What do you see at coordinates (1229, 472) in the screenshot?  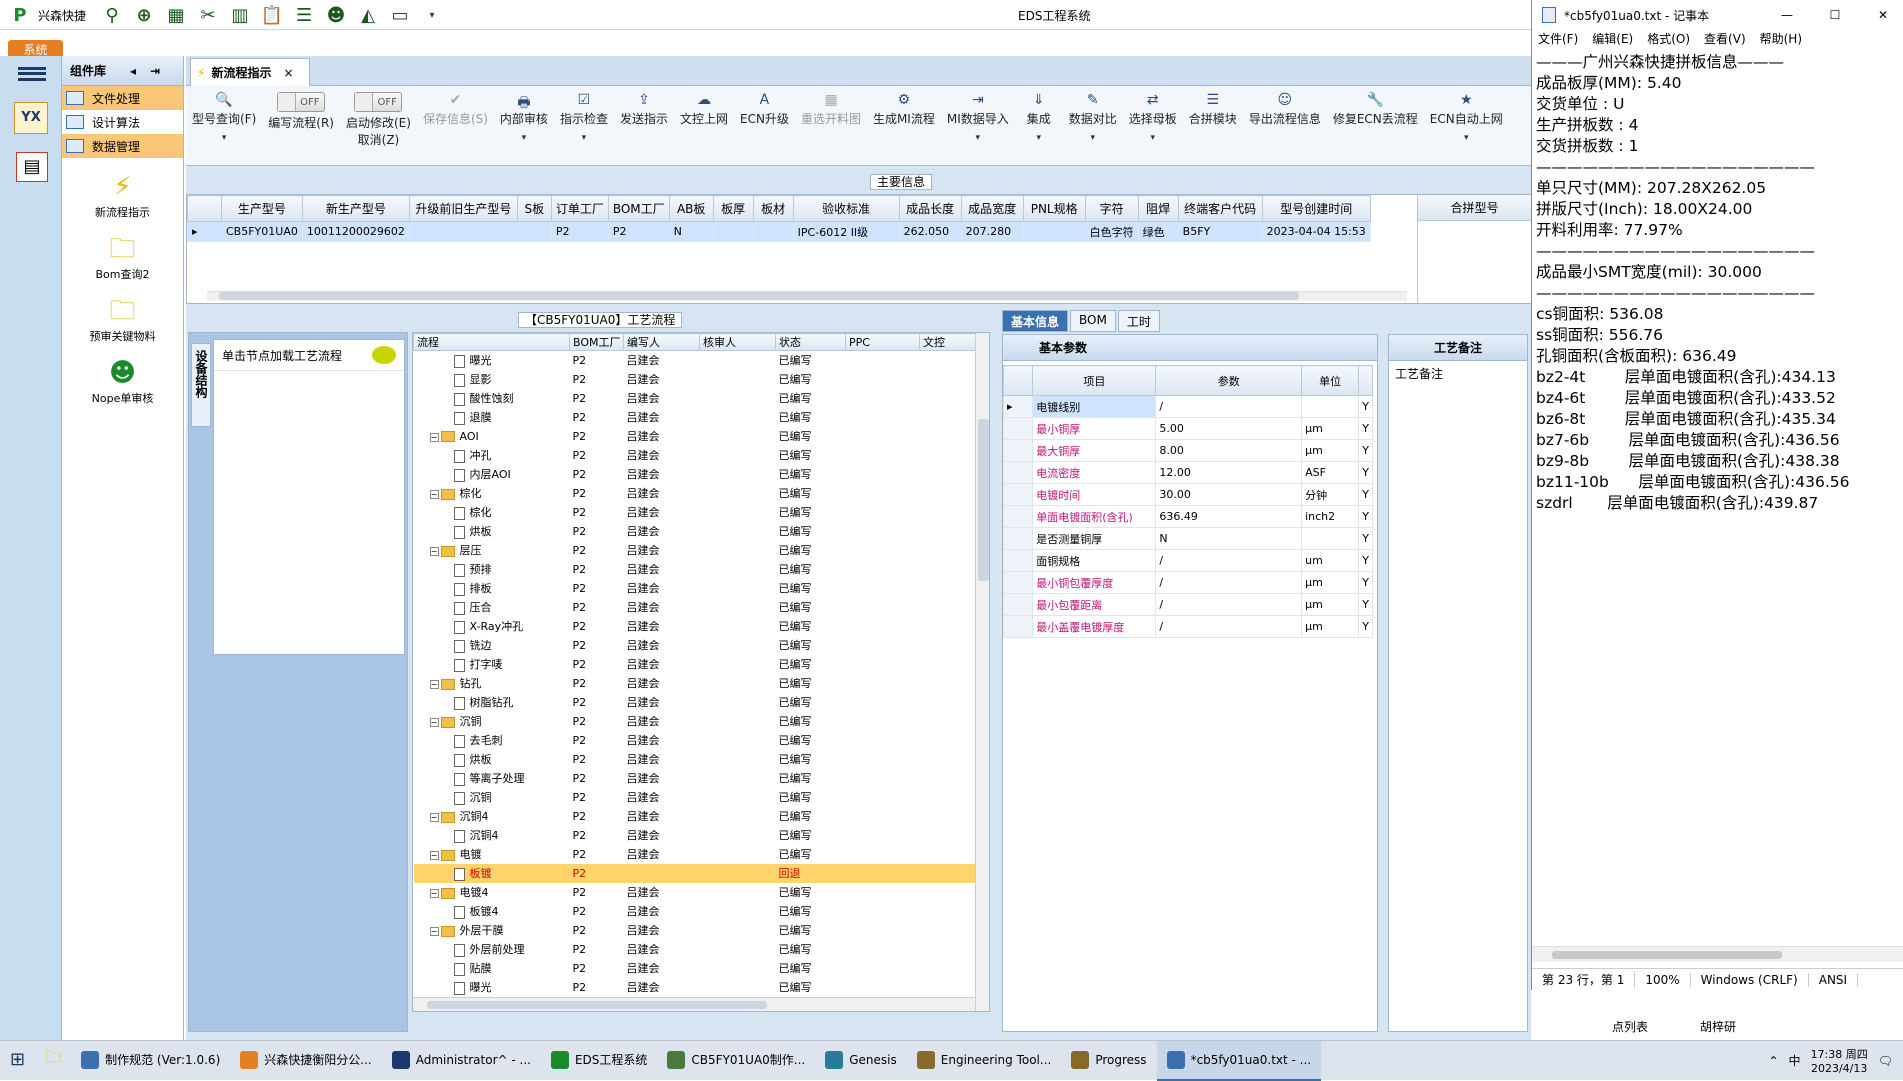 I see `param-value: 12.00` at bounding box center [1229, 472].